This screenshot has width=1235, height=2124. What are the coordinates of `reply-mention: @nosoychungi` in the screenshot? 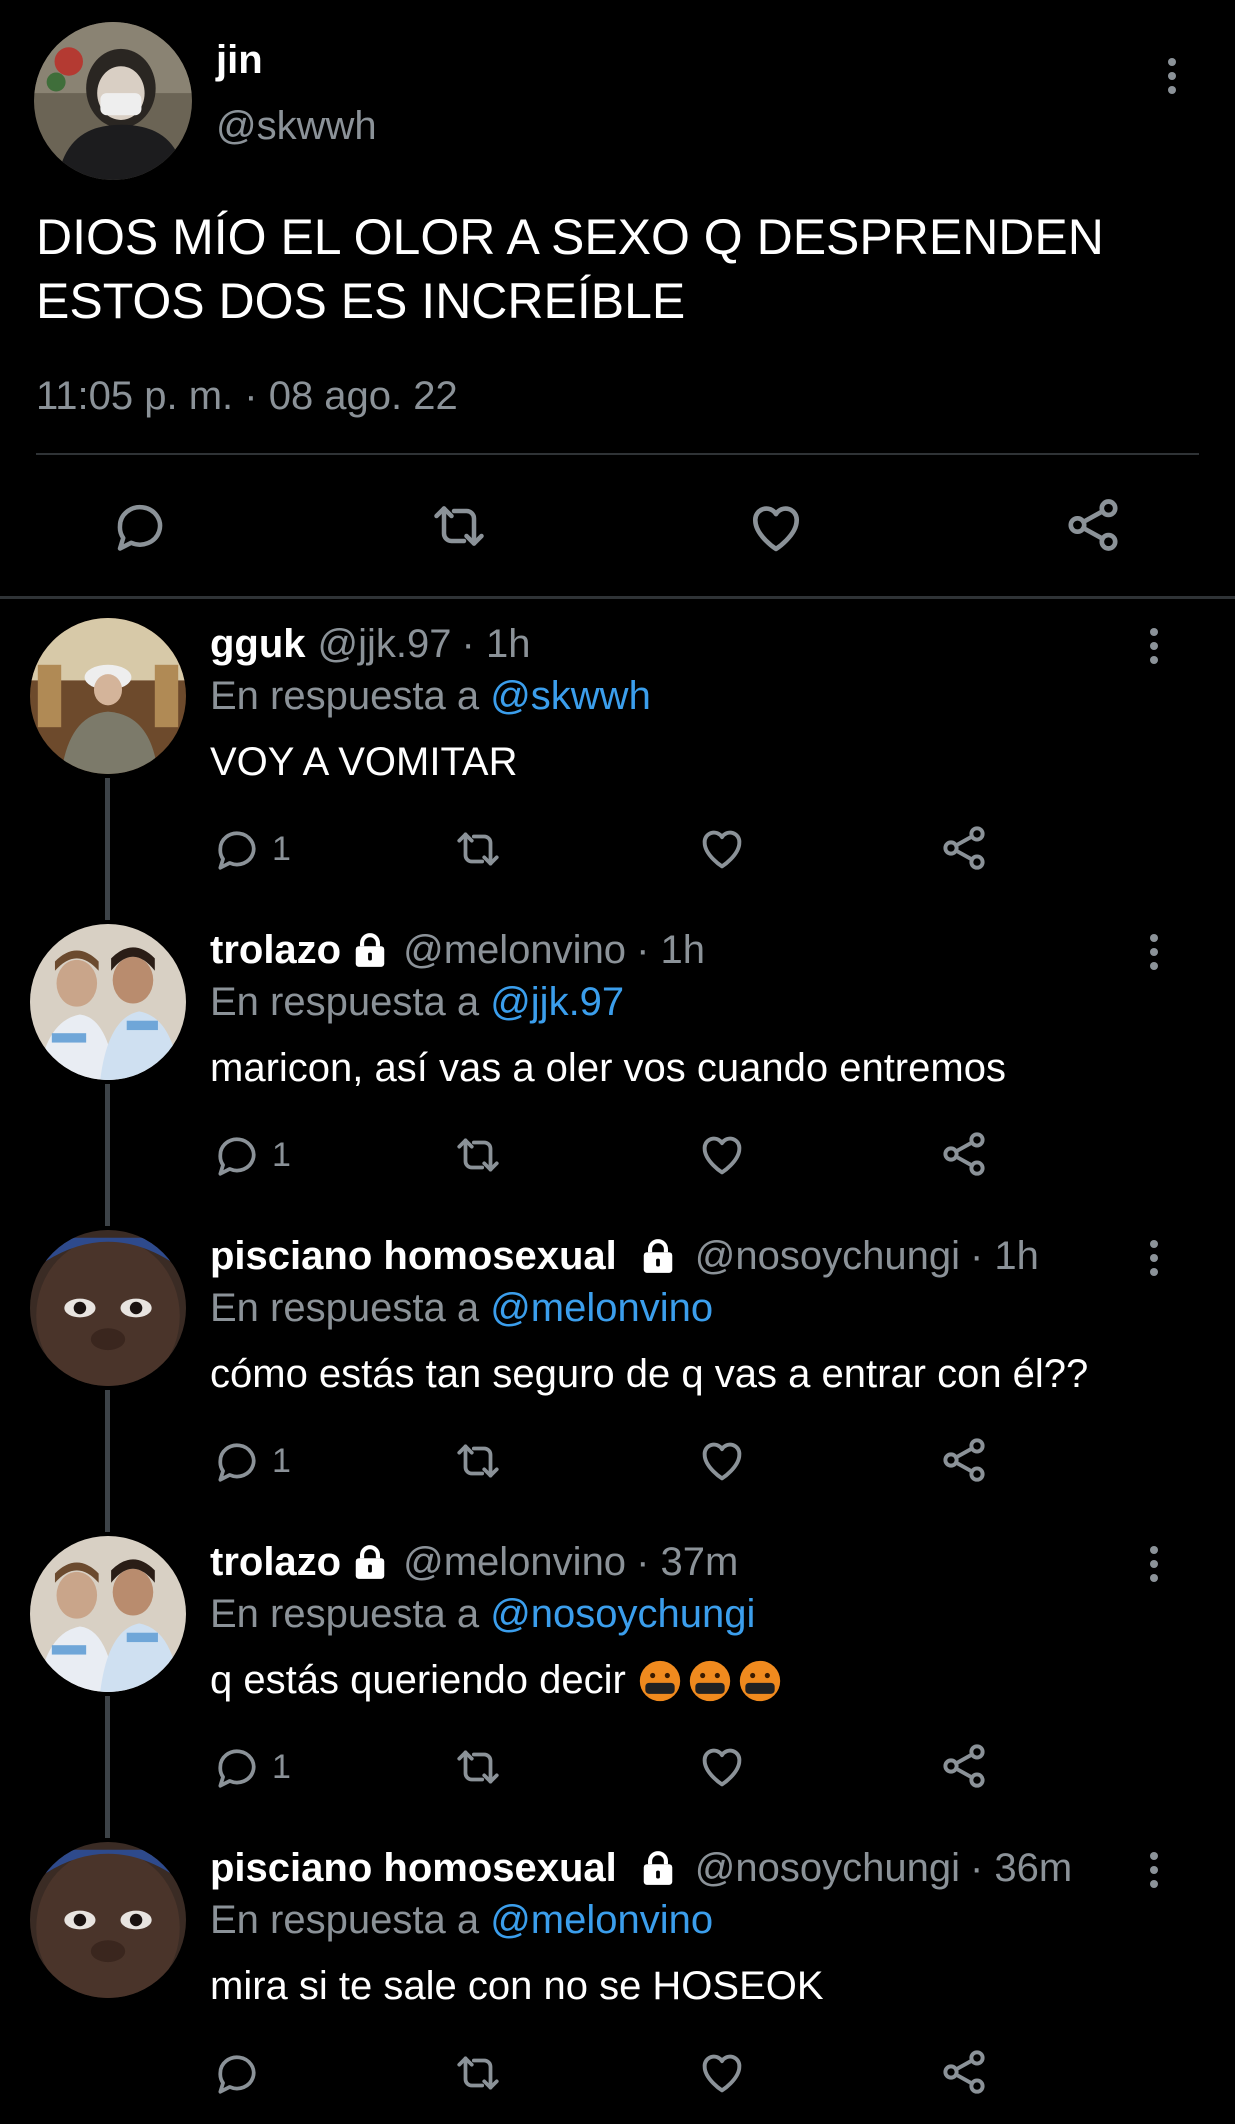 It's located at (622, 1614).